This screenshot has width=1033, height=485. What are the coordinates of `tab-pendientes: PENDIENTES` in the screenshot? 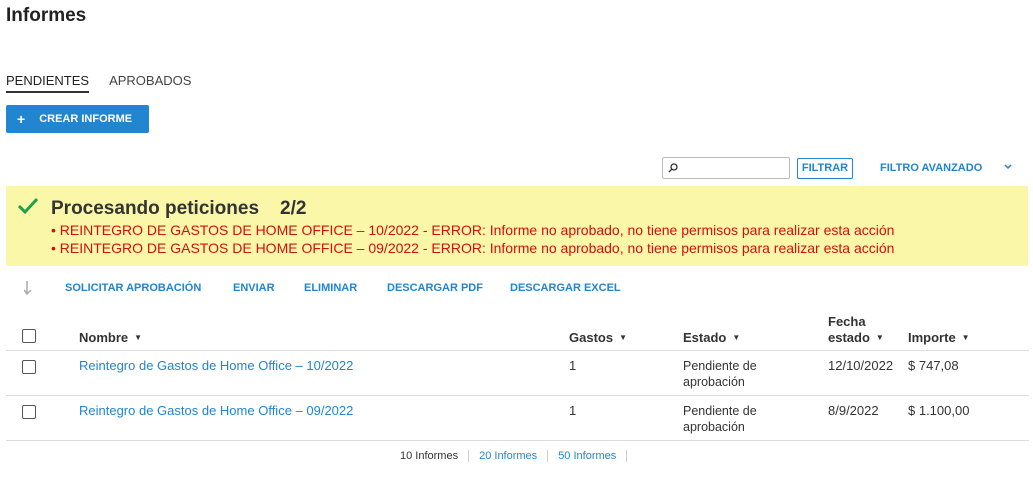 It's located at (48, 83).